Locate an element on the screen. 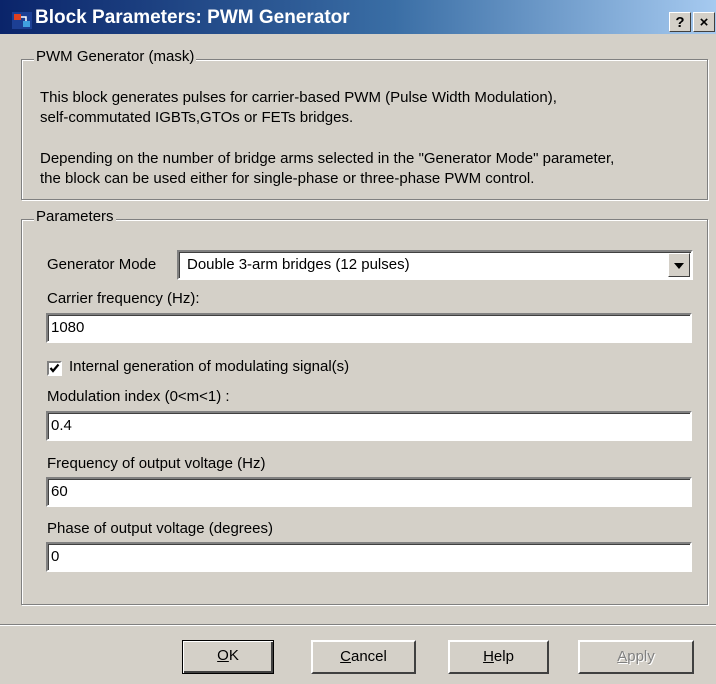 The height and width of the screenshot is (684, 716). mask-legend: PWM Generator (mask) is located at coordinates (115, 56).